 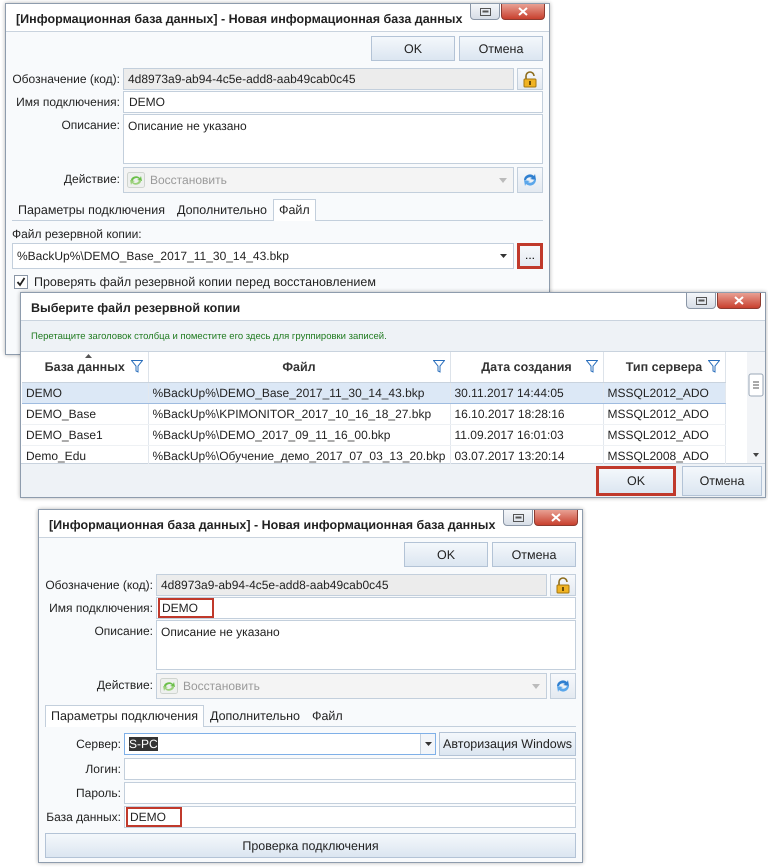 I want to click on table-cell: 30.11.2017 14:44:05, so click(x=526, y=393).